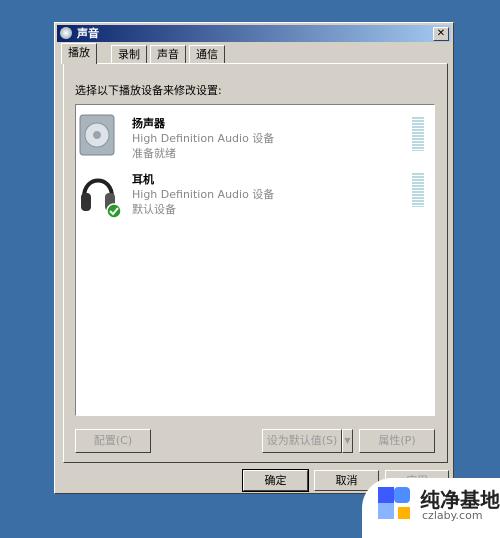 The image size is (500, 538). I want to click on ok-button: 确定, so click(275, 480).